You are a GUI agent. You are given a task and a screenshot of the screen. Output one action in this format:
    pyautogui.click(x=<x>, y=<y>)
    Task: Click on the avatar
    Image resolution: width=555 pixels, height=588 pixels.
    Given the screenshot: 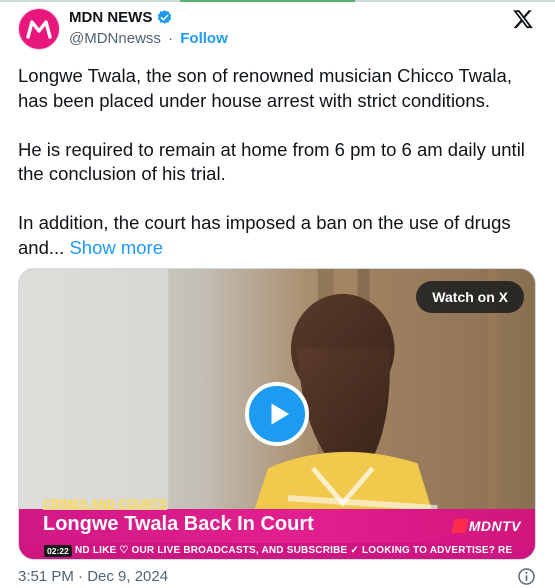 What is the action you would take?
    pyautogui.click(x=39, y=29)
    